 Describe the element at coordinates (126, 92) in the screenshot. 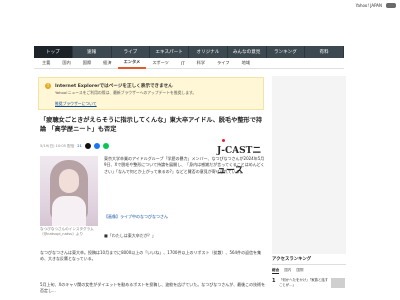

I see `warning-body: Yahoo!ニュースをご利用の際は、最新ブラウザーへのアップデートを推奨します。` at that location.